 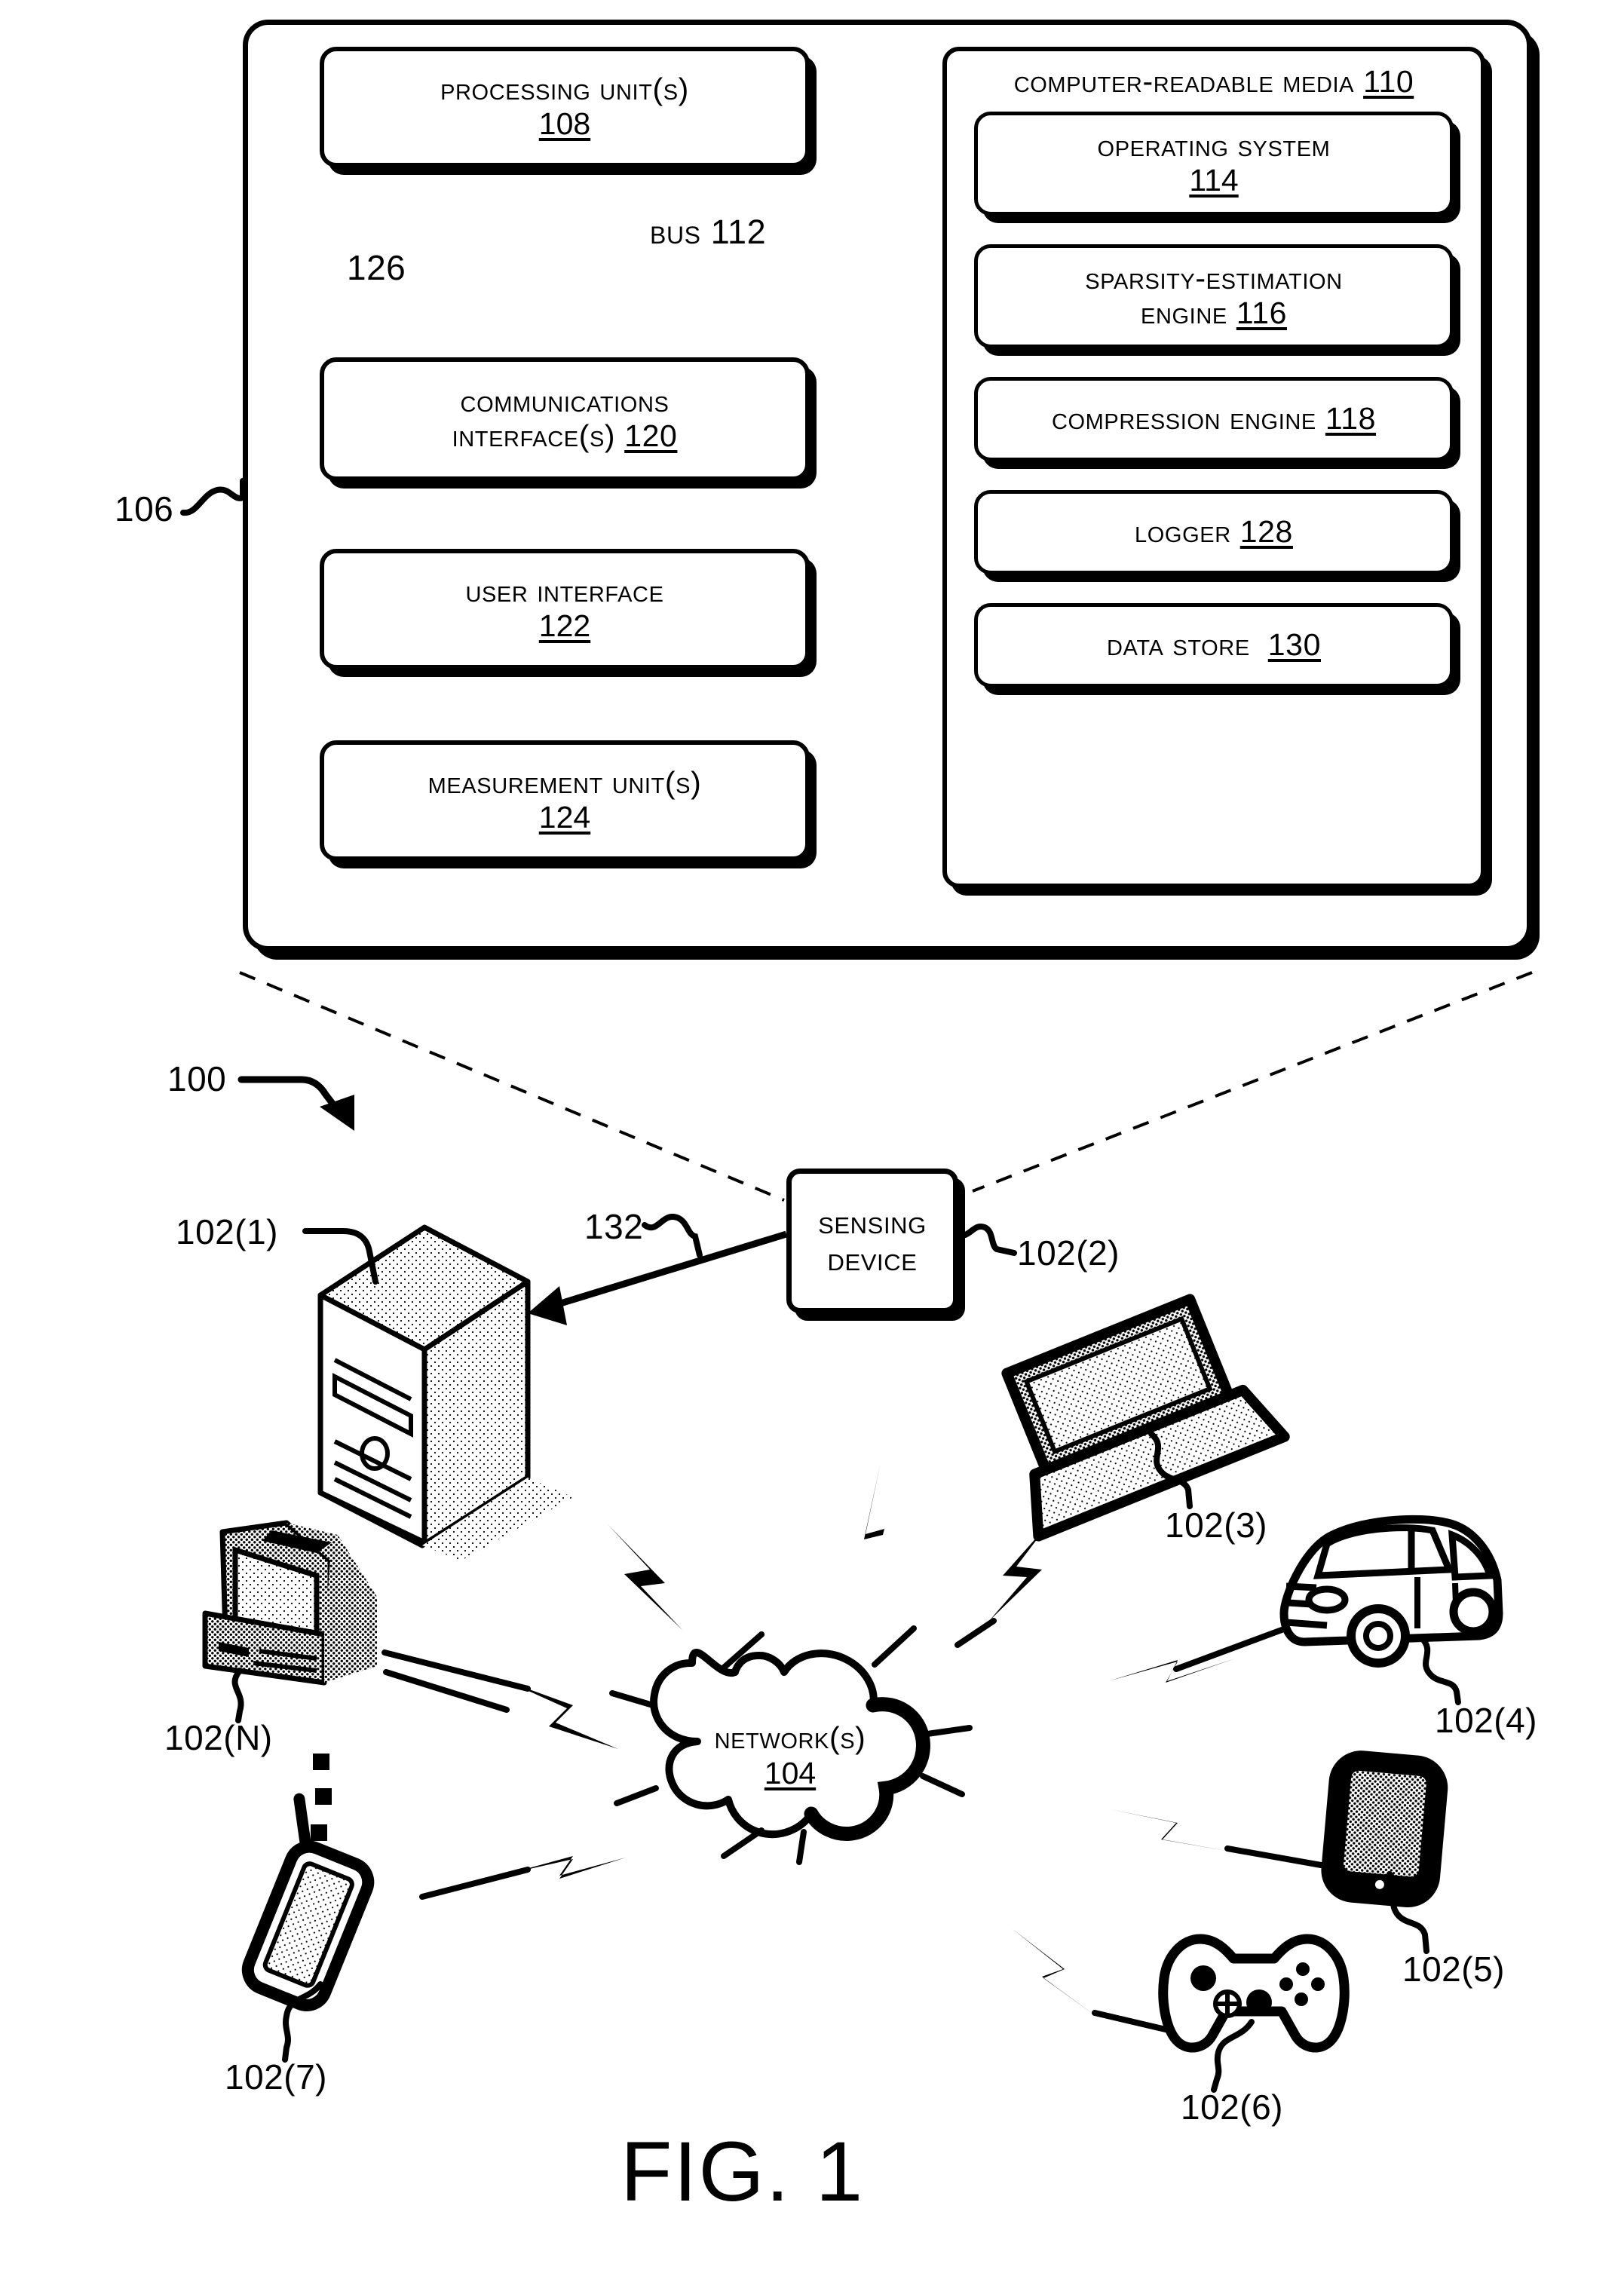 What do you see at coordinates (465, 285) in the screenshot?
I see `ref-126-leader` at bounding box center [465, 285].